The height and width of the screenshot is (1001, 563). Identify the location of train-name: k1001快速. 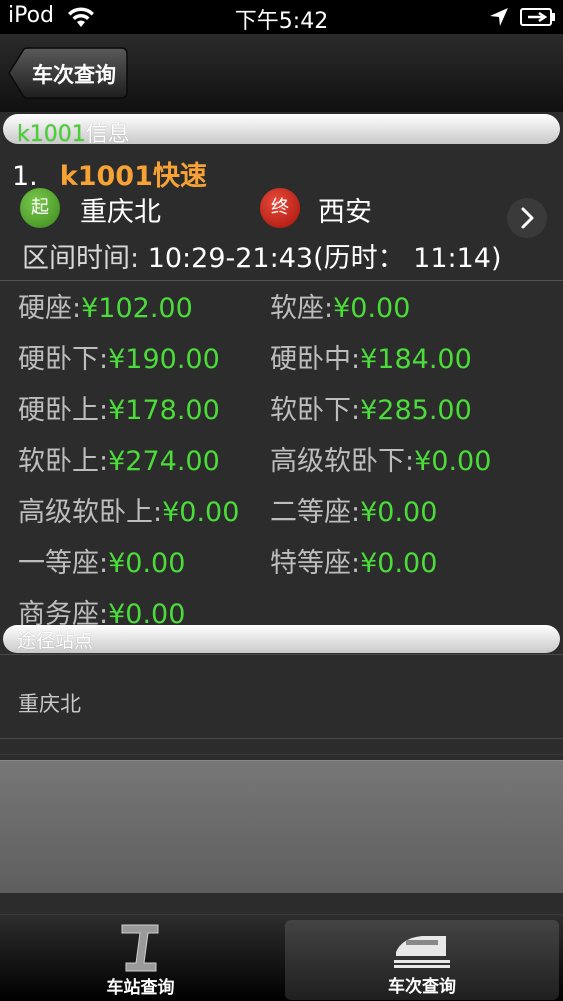
(133, 176).